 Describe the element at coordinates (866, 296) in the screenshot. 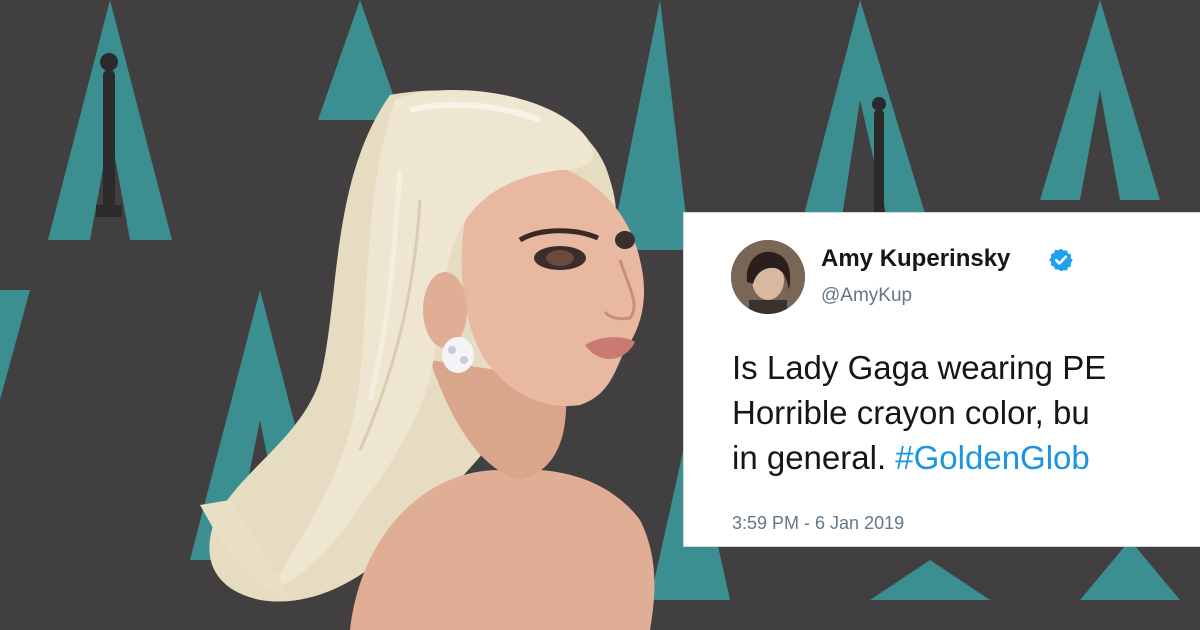

I see `user-handle: @AmyKup` at that location.